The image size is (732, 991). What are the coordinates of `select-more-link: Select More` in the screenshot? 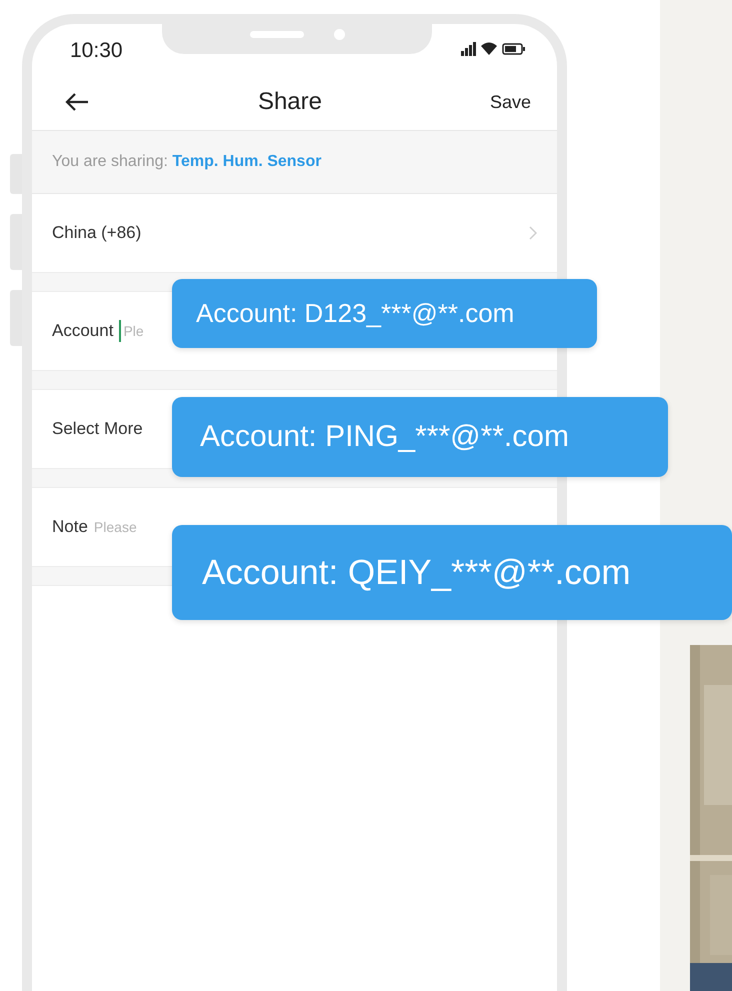 It's located at (97, 429).